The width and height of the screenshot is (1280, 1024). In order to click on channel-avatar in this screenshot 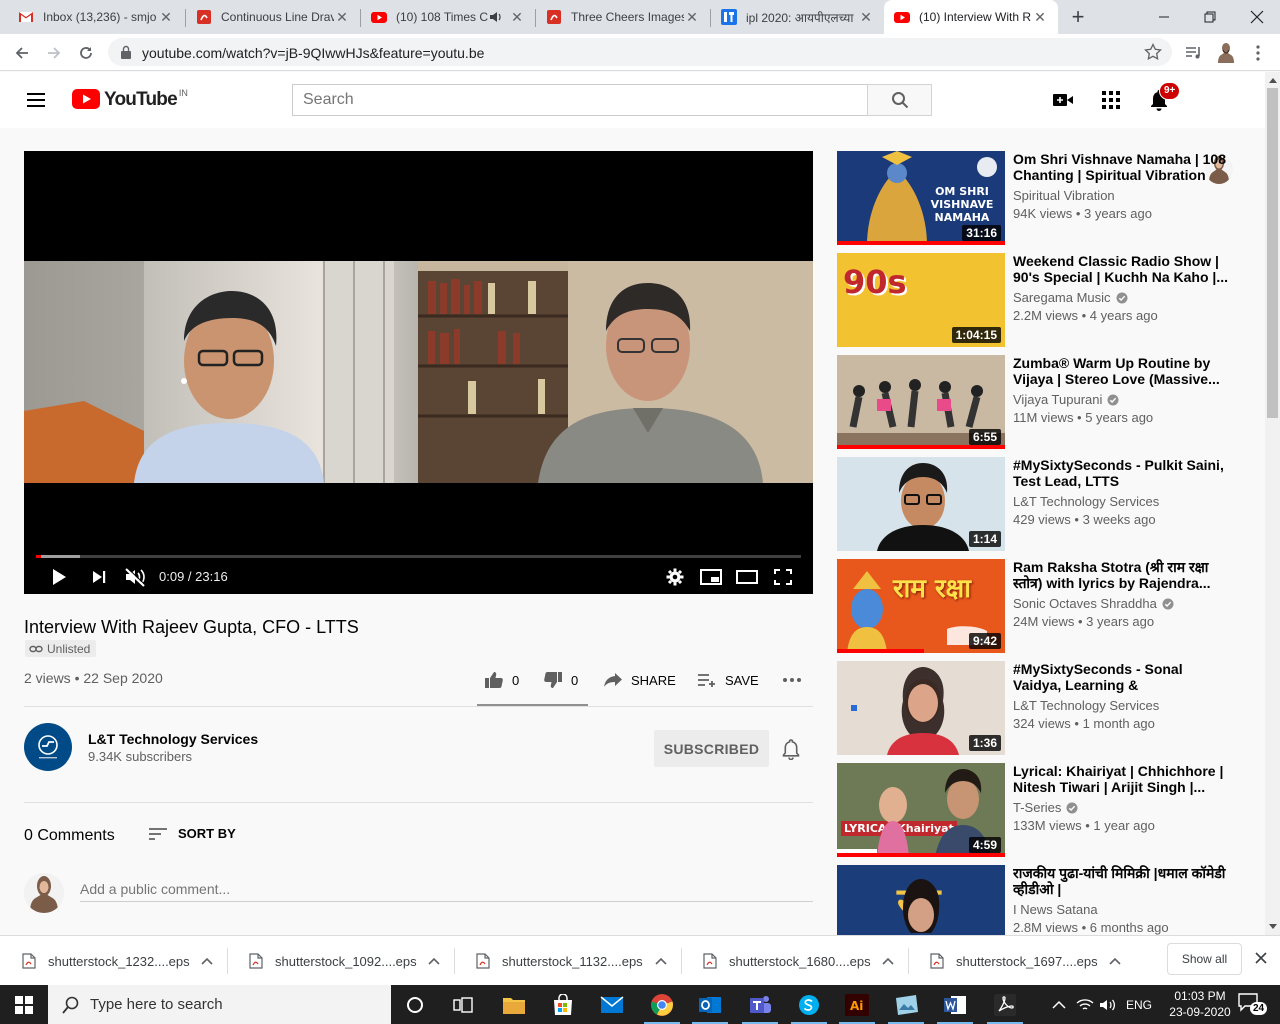, I will do `click(48, 747)`.